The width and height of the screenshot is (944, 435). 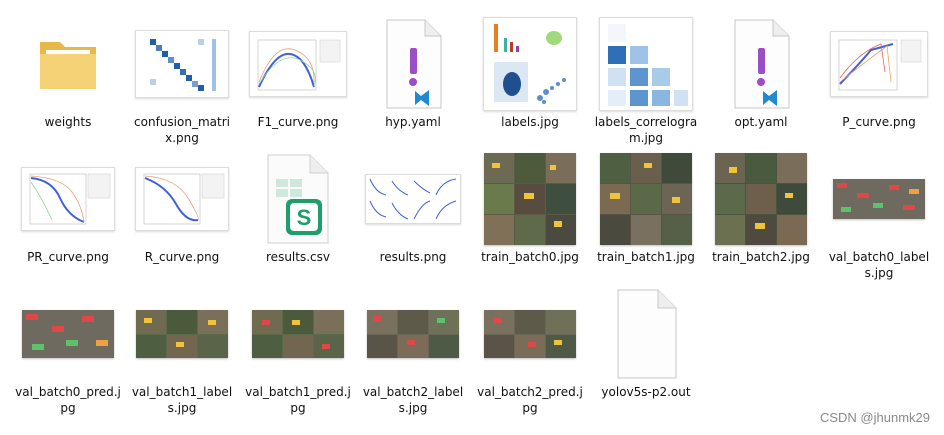 What do you see at coordinates (182, 257) in the screenshot?
I see `file-name: R_curve.png` at bounding box center [182, 257].